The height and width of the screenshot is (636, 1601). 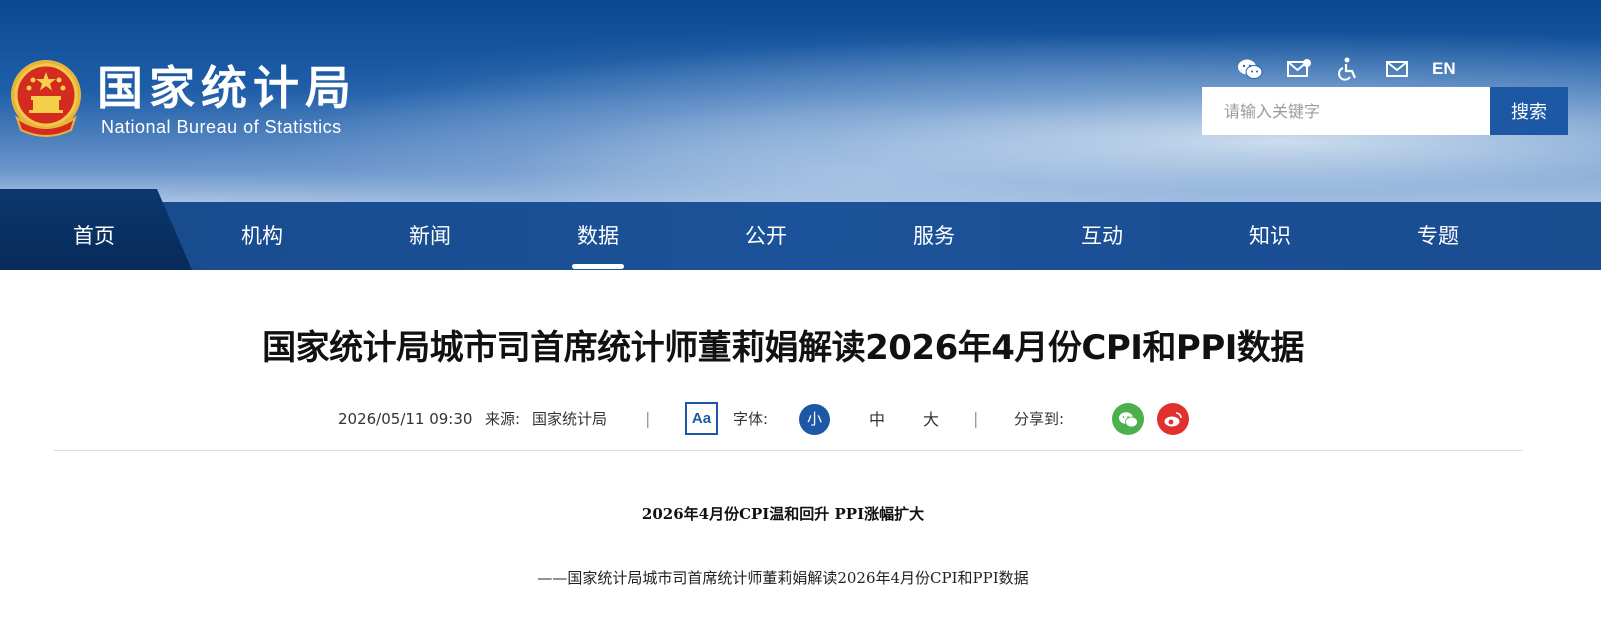 I want to click on share-weibo-icon, so click(x=1173, y=419).